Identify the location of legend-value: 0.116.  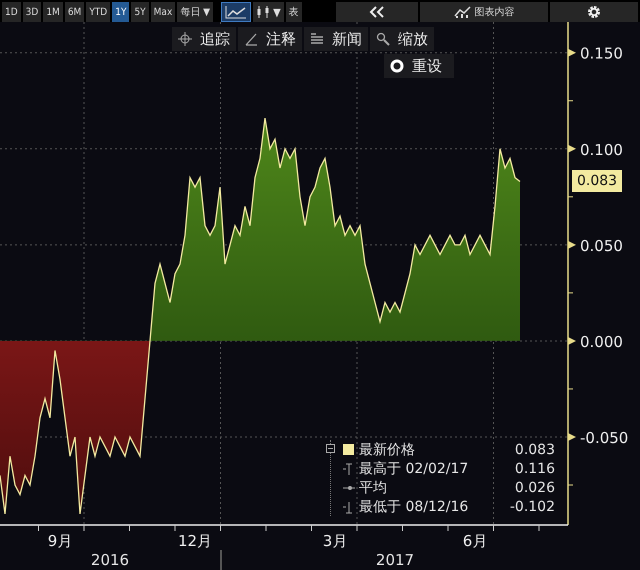
(534, 468).